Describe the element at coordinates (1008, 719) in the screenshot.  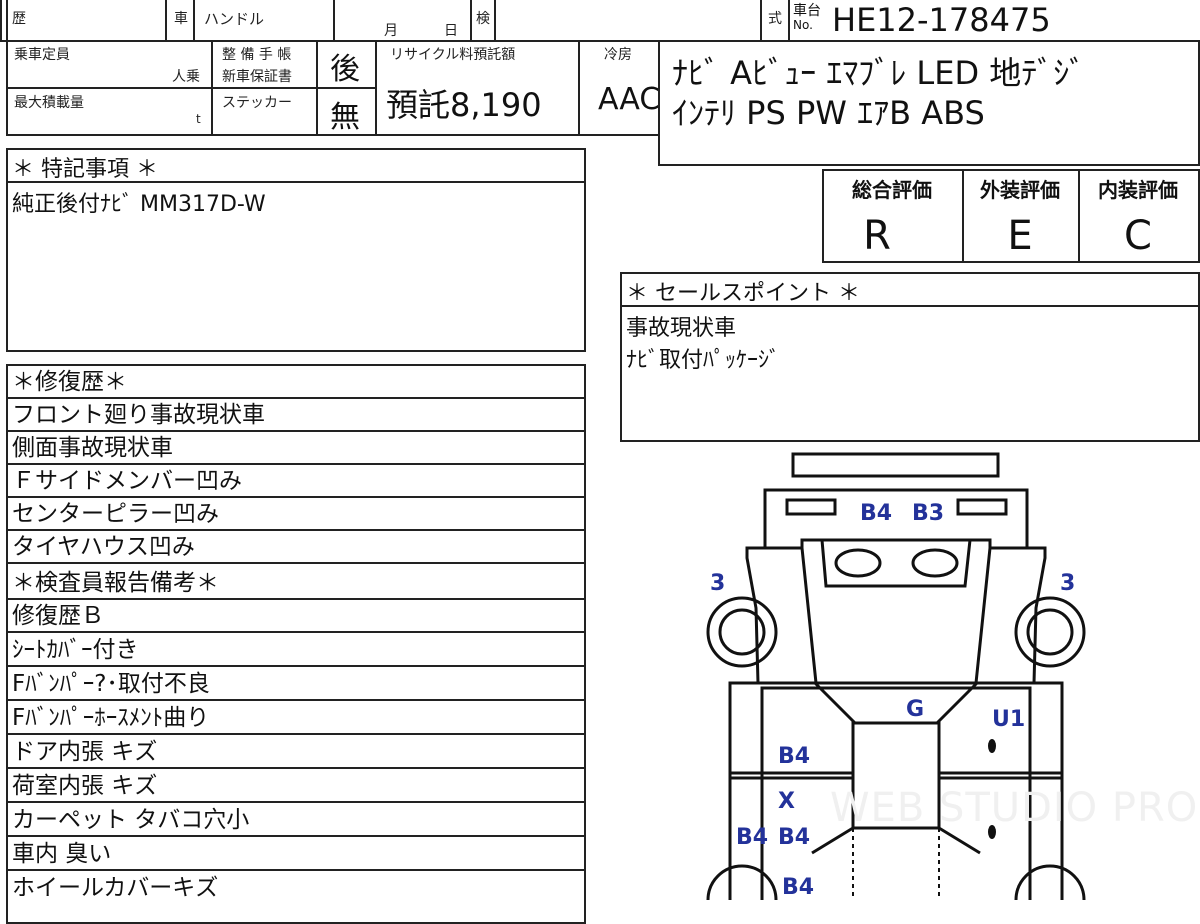
I see `mark-u1: U1` at that location.